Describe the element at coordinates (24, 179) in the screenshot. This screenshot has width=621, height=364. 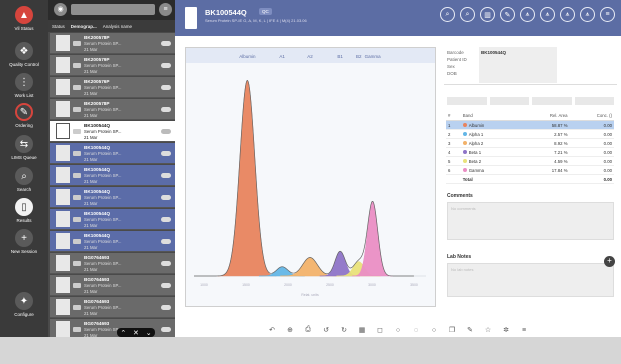
I see `nav-item-5: ⌕ Search` at that location.